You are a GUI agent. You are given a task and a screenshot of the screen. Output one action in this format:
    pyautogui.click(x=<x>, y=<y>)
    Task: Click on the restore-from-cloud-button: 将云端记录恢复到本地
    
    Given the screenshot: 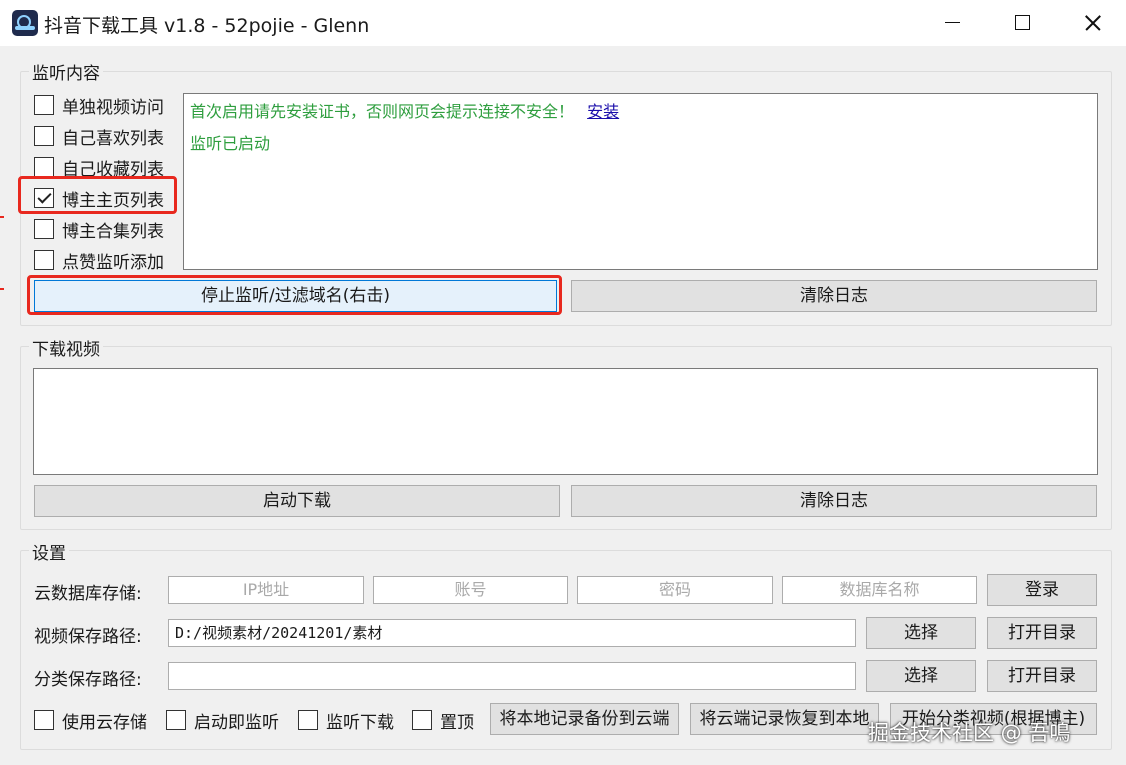 What is the action you would take?
    pyautogui.click(x=784, y=719)
    